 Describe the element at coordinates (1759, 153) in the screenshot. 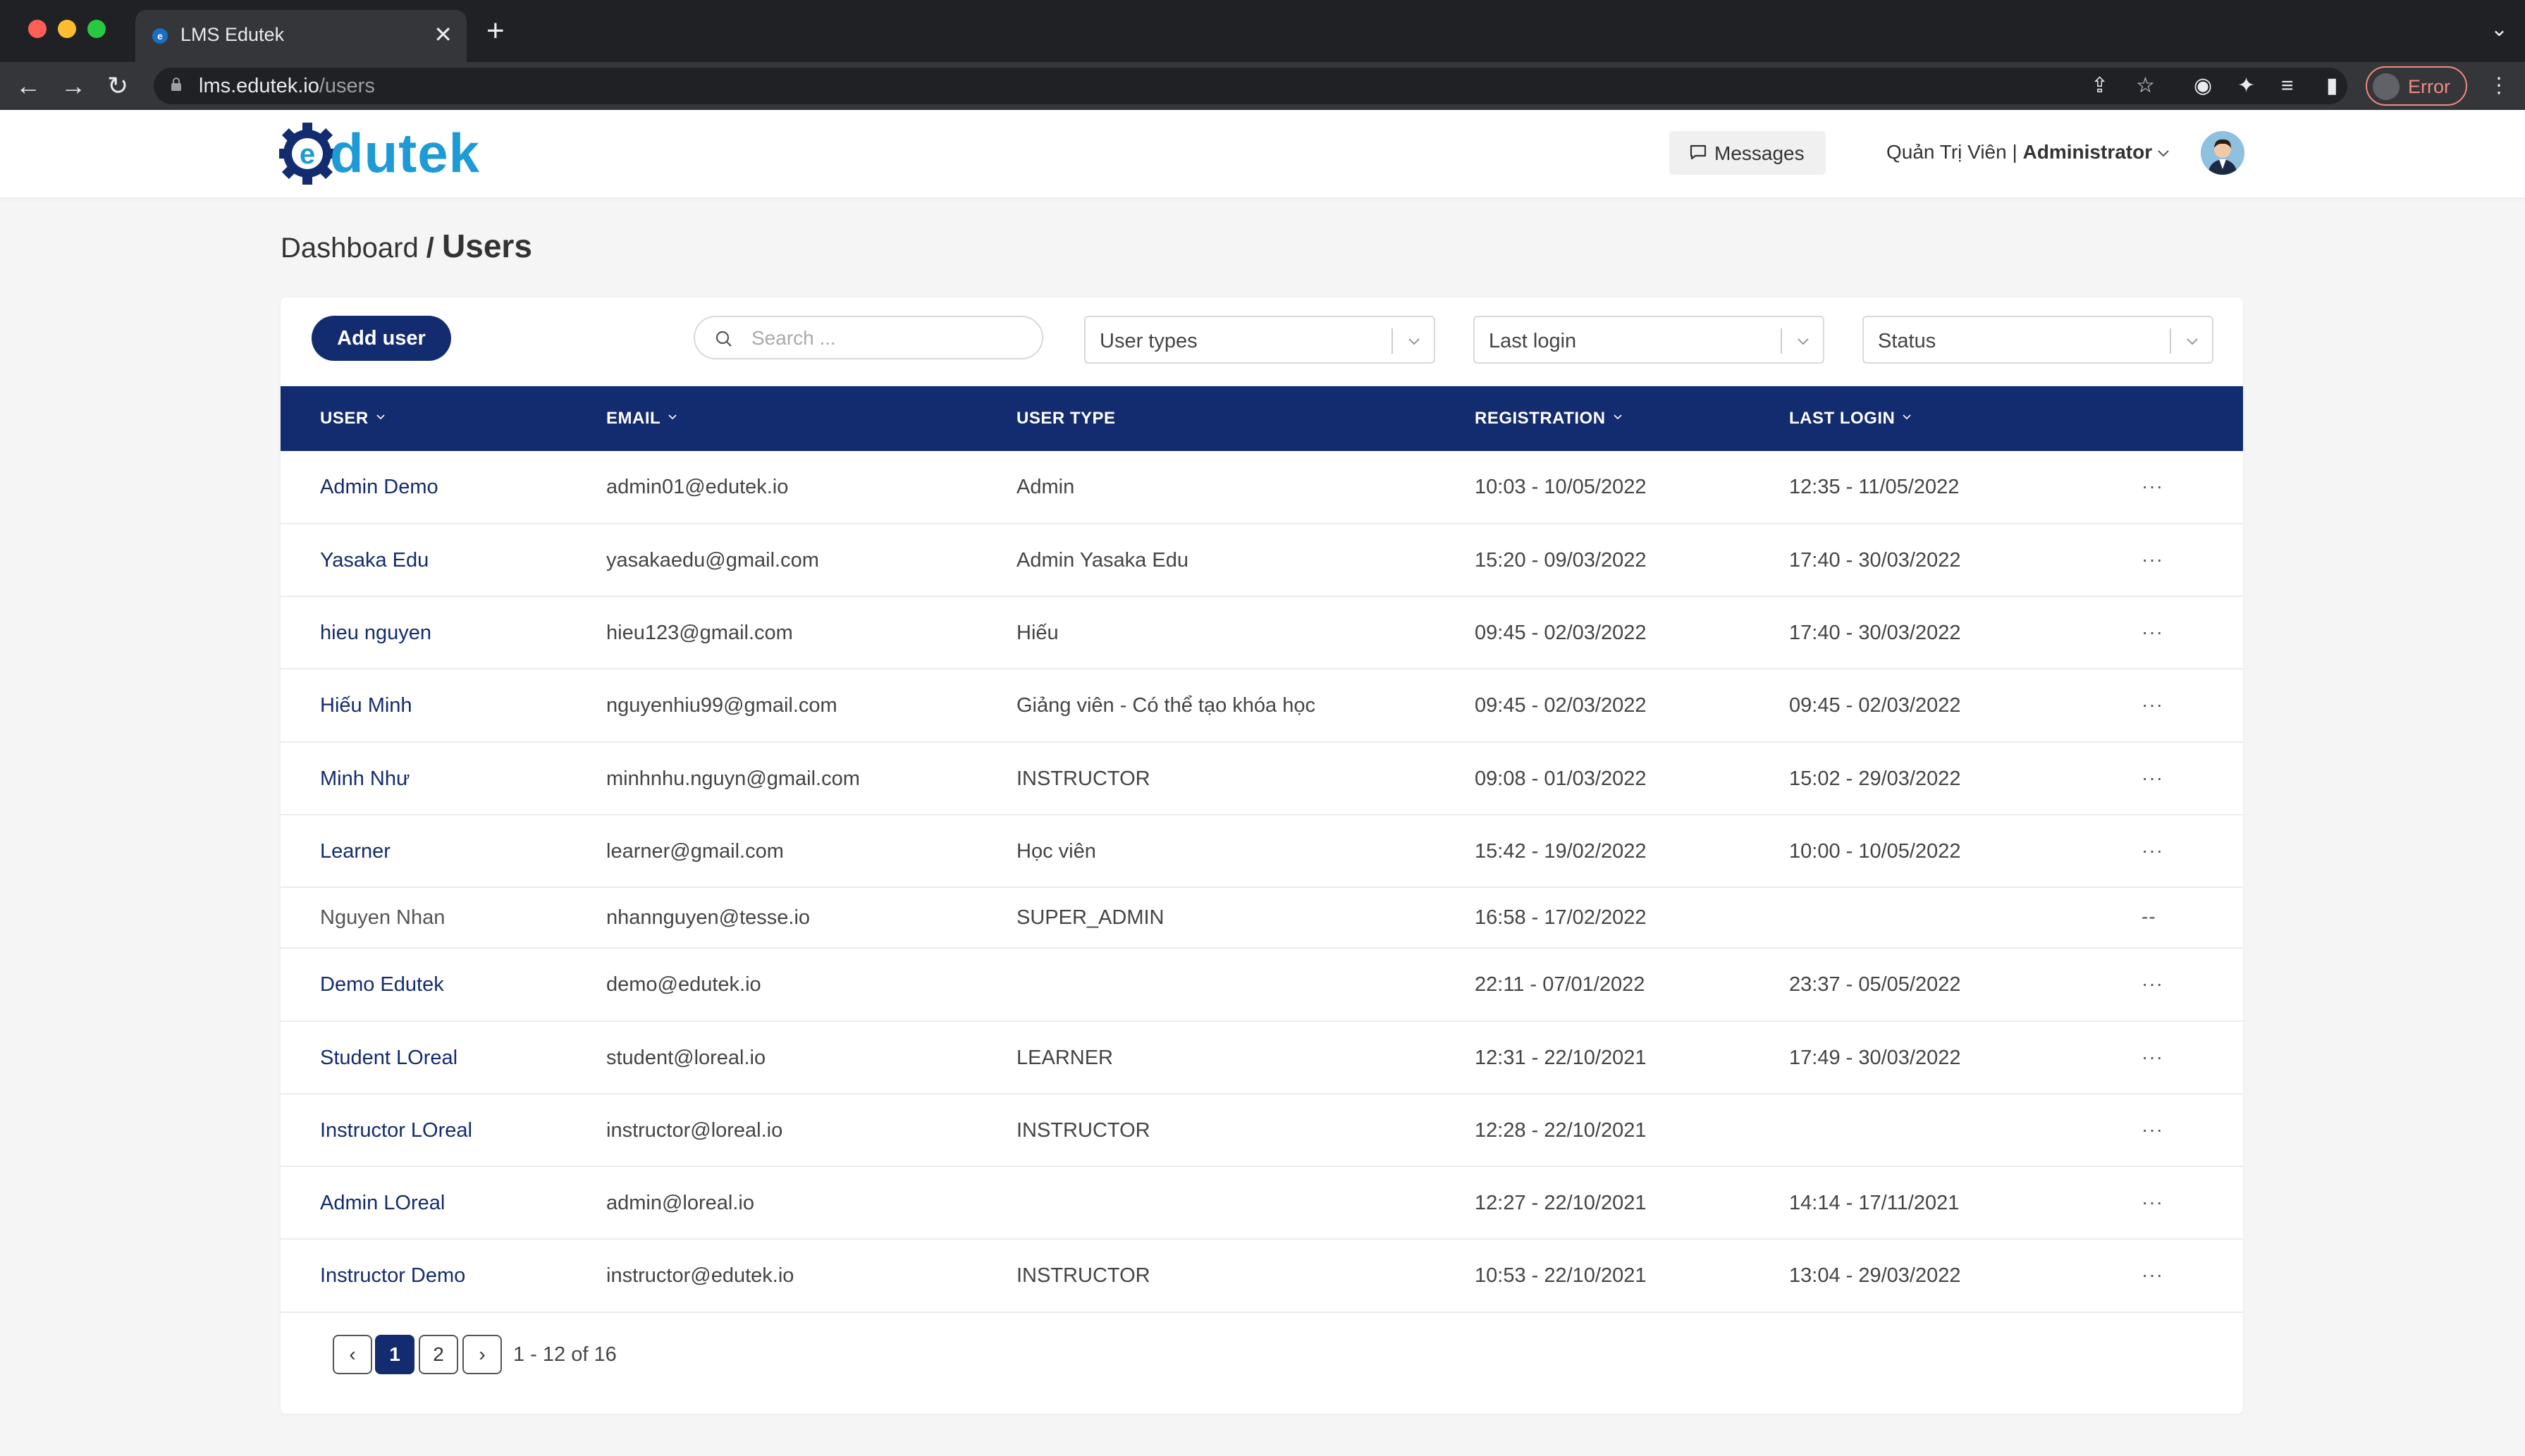

I see `messages-label: Messages` at that location.